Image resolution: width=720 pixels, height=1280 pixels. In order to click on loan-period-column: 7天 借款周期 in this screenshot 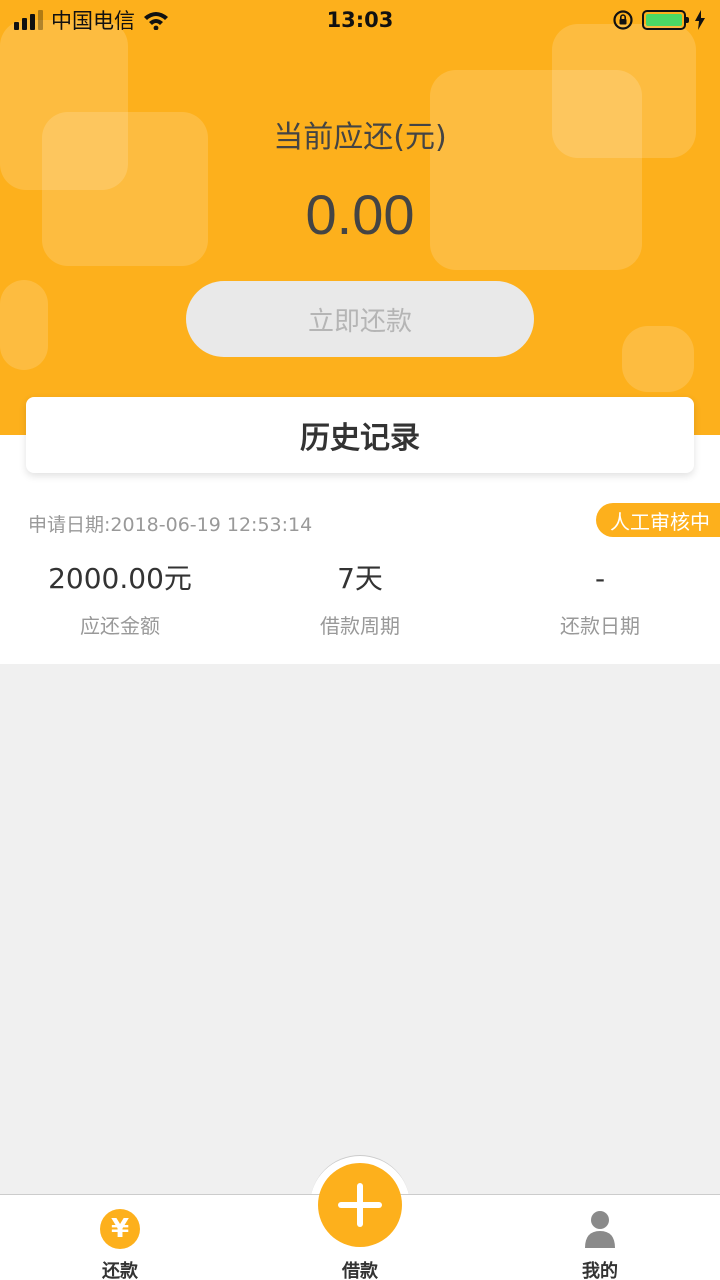, I will do `click(360, 599)`.